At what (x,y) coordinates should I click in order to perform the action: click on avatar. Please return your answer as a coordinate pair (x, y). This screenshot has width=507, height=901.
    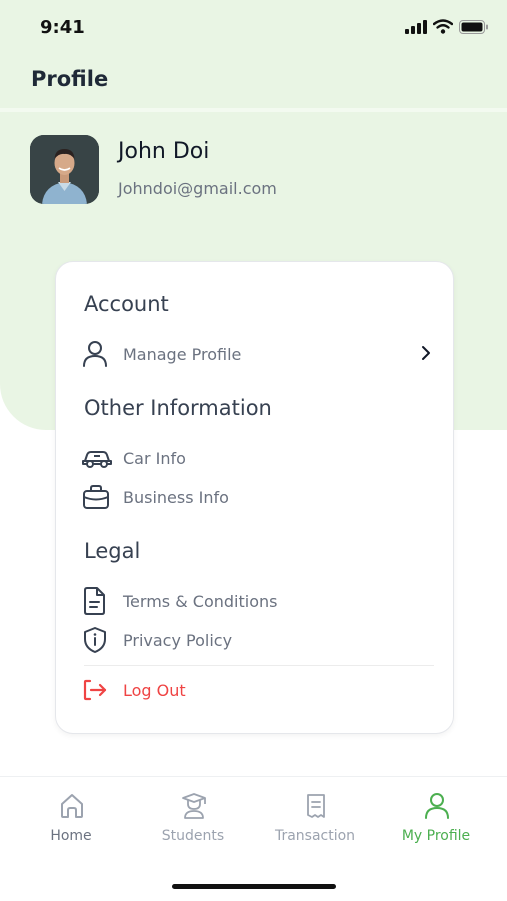
    Looking at the image, I should click on (64, 169).